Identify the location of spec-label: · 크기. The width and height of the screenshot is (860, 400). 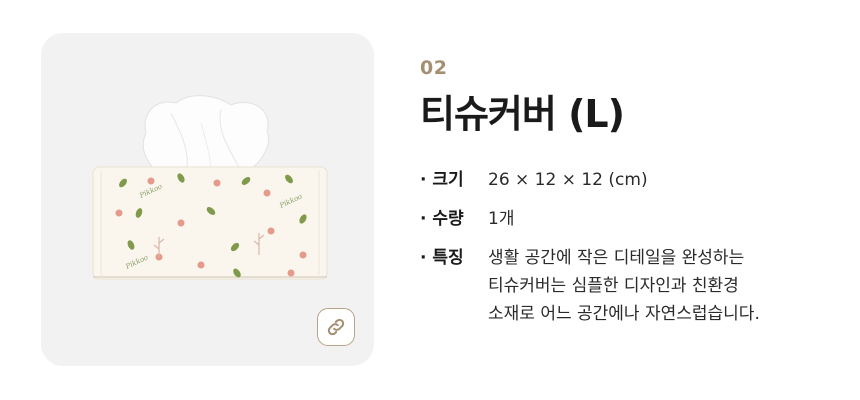
(442, 180).